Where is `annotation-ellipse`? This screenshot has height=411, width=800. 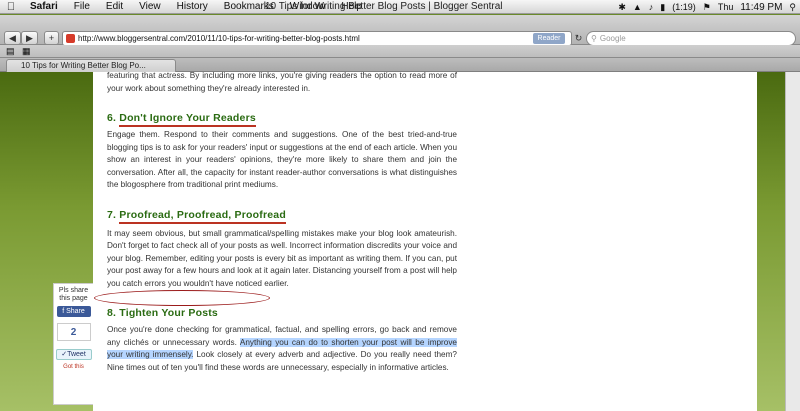
annotation-ellipse is located at coordinates (182, 298).